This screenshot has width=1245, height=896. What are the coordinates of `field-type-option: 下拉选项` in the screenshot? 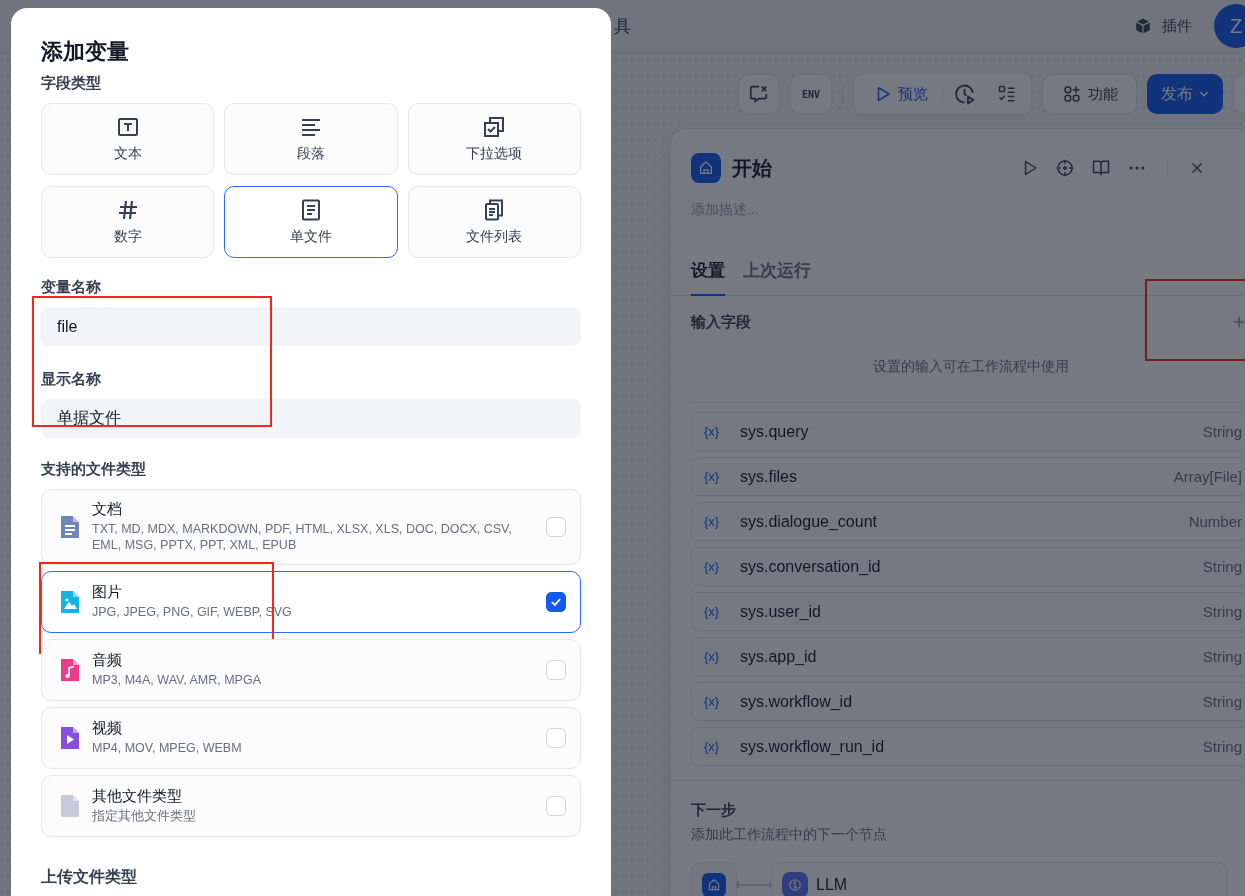 It's located at (494, 139).